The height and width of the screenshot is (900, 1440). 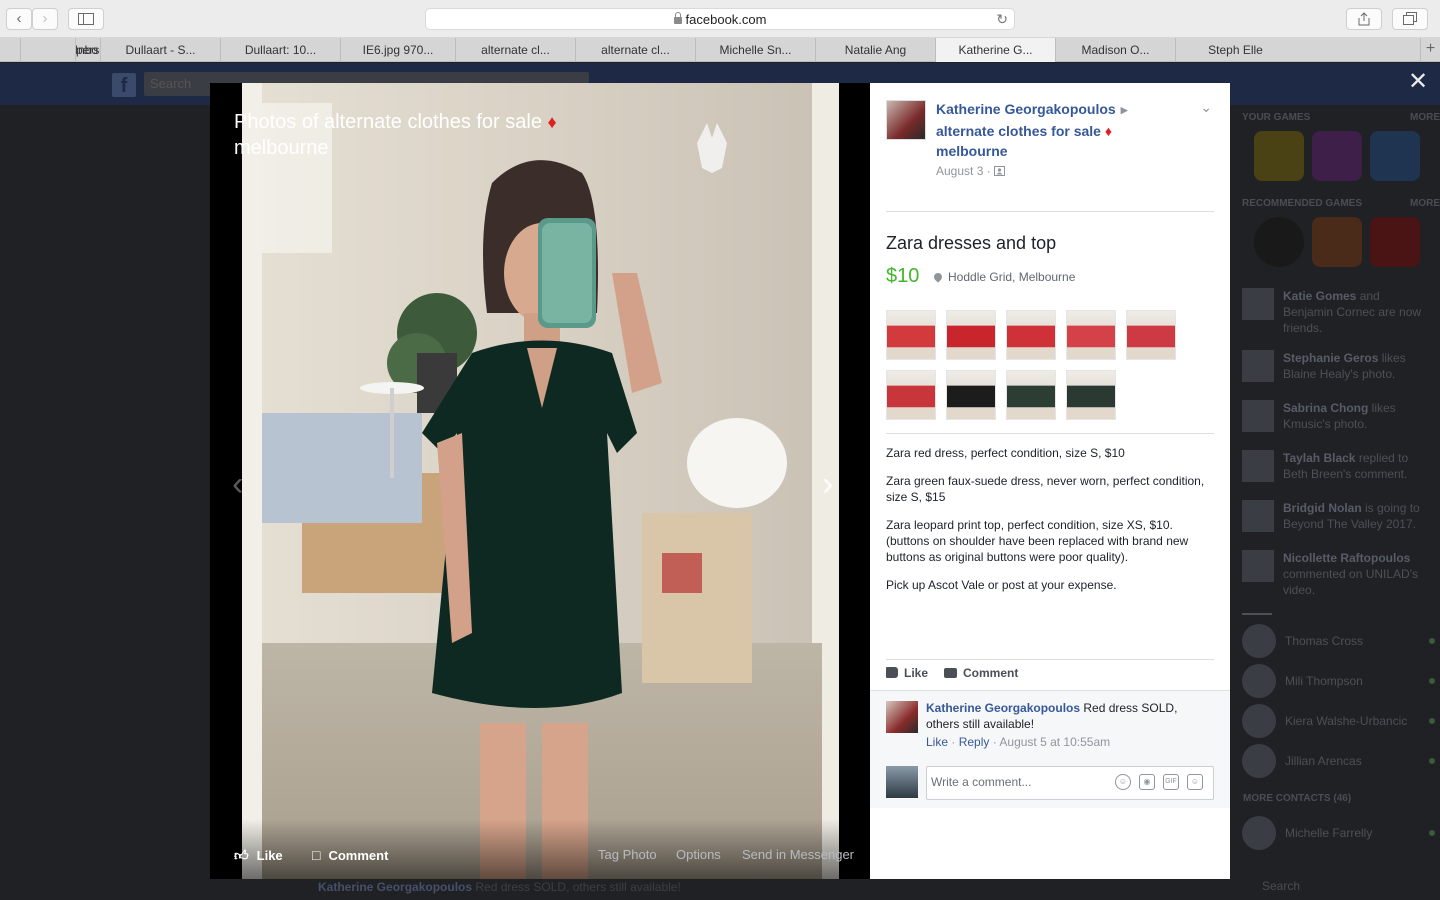 I want to click on chevron-down-icon: ⌄, so click(x=1206, y=107).